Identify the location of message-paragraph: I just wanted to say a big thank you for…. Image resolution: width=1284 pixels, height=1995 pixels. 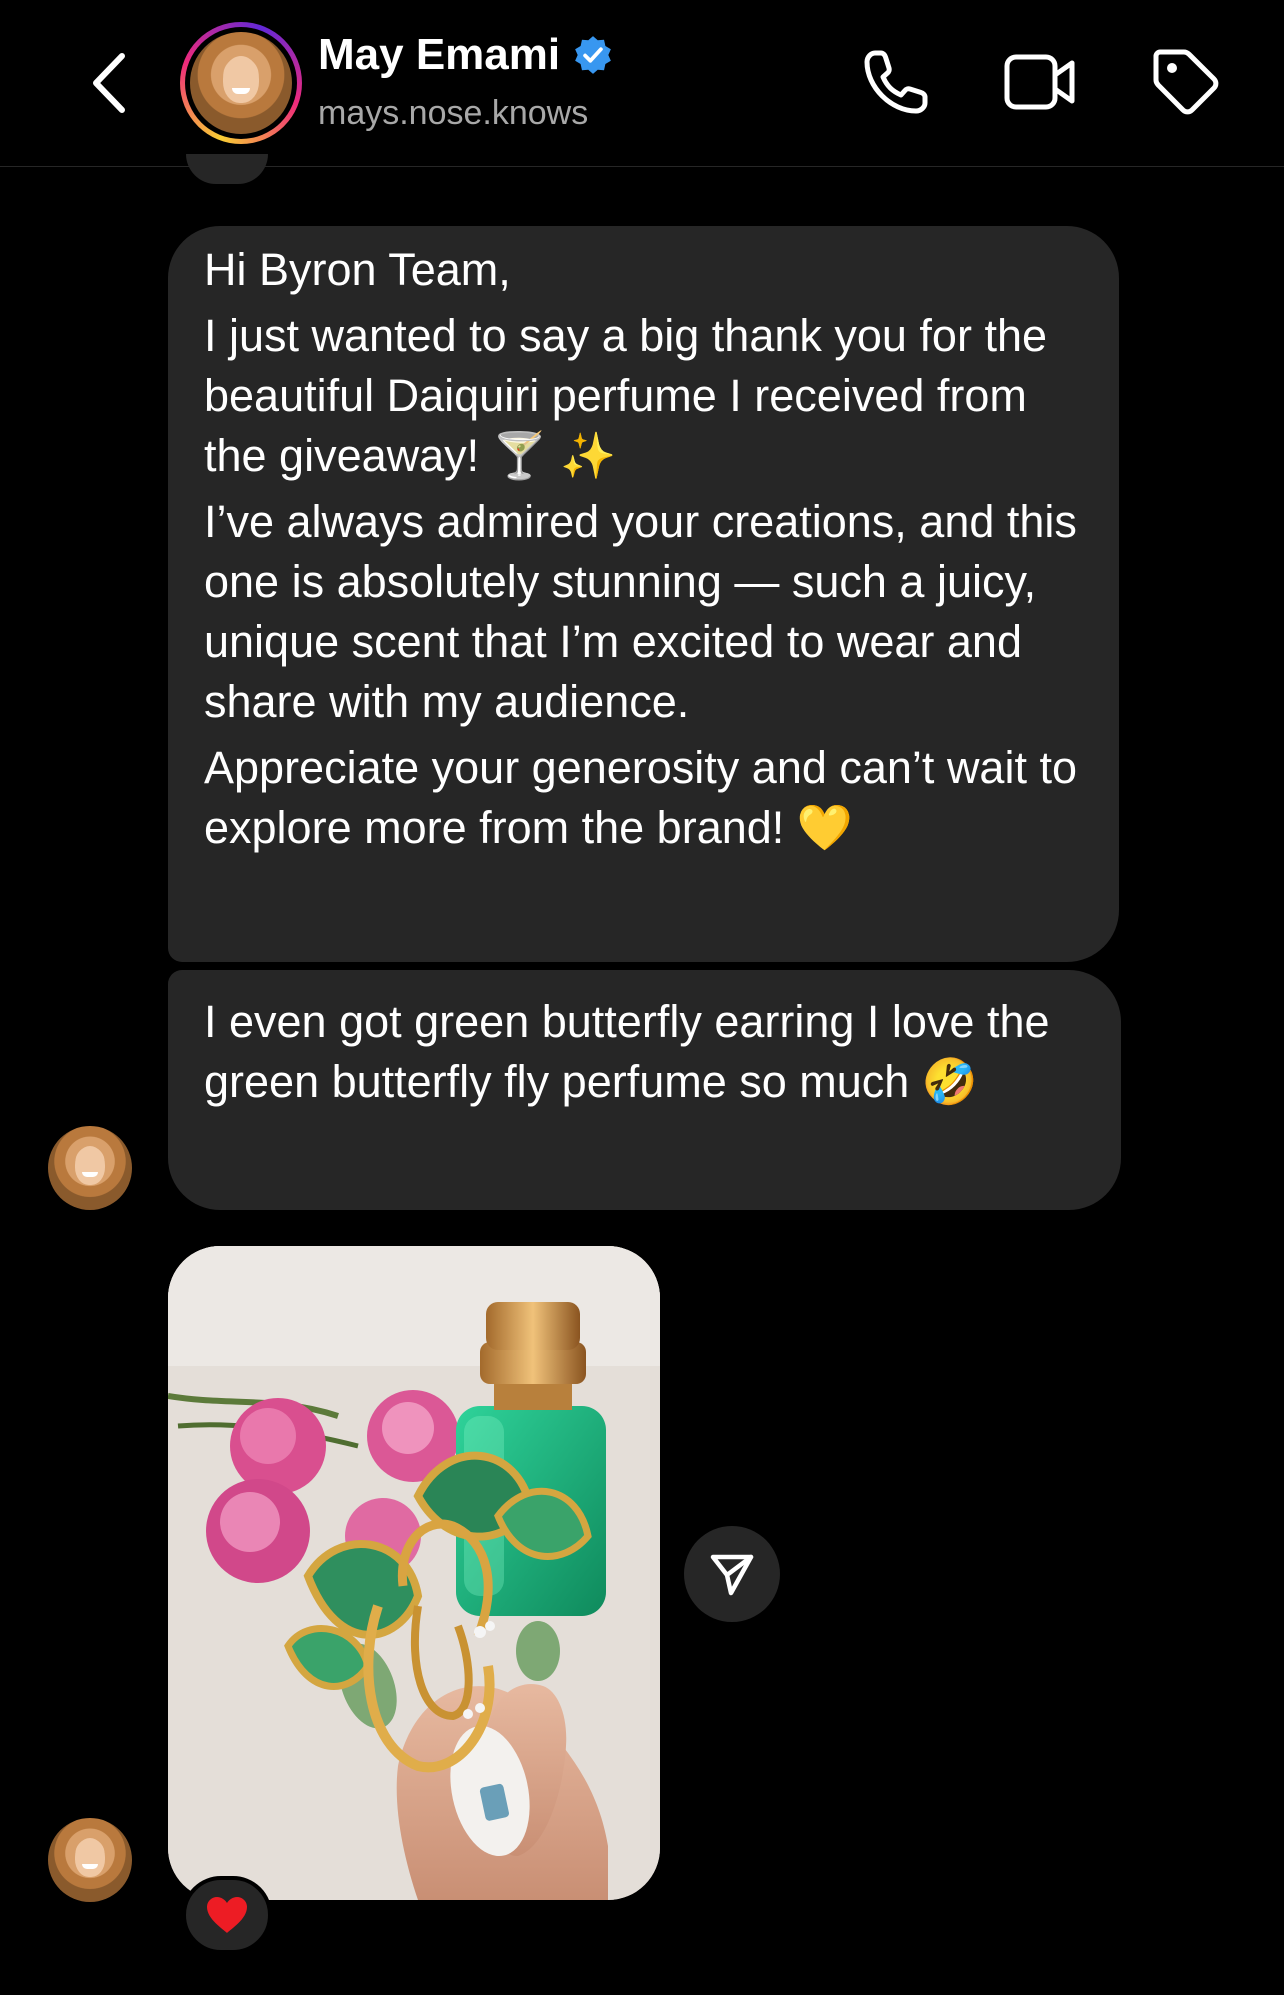
(626, 395).